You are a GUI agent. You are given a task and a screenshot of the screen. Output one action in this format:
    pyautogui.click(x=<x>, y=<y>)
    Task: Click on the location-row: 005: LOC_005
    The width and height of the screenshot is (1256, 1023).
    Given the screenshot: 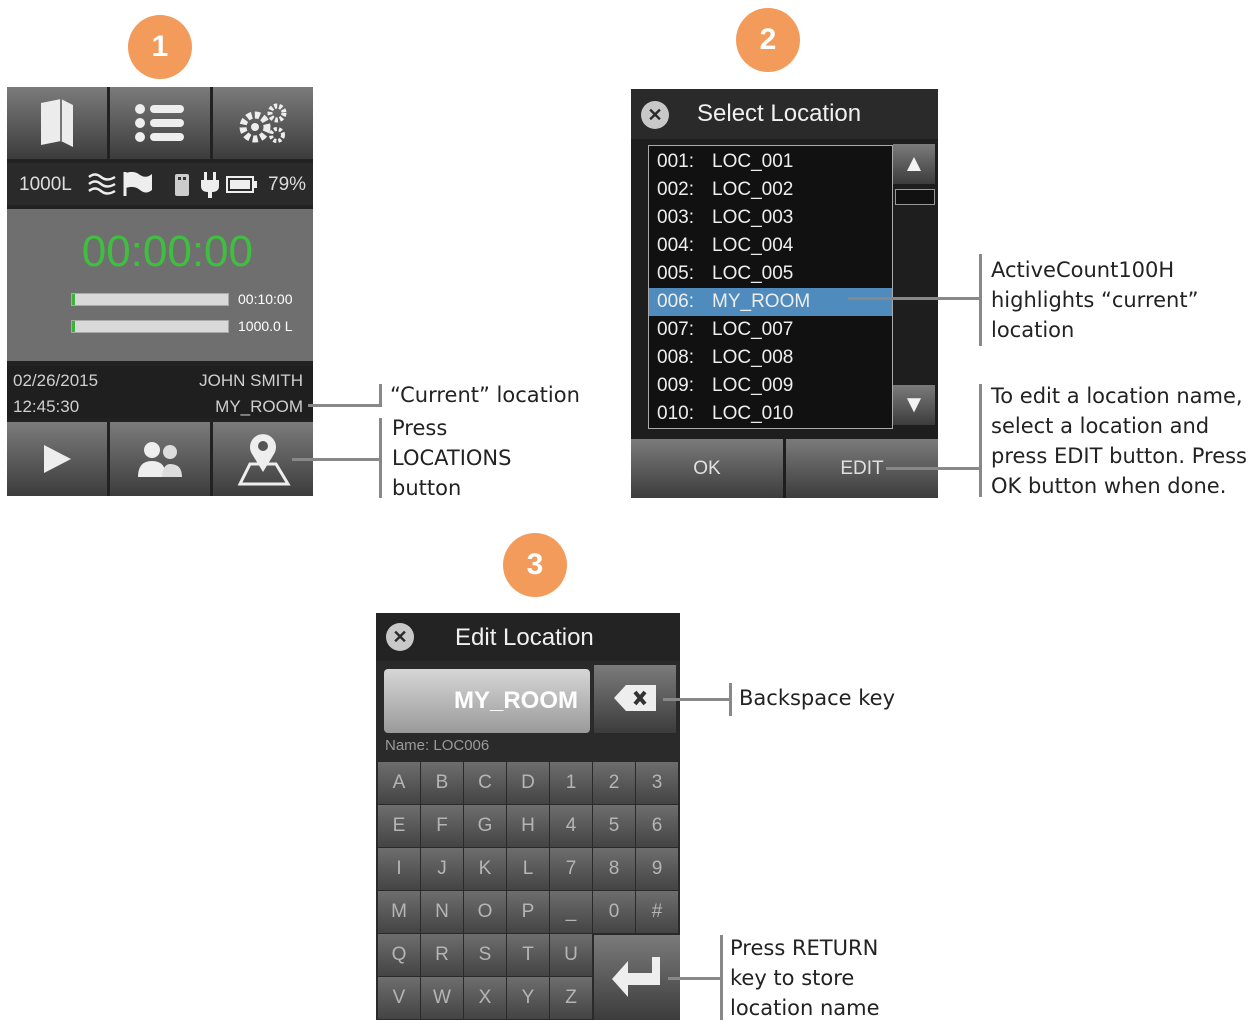 What is the action you would take?
    pyautogui.click(x=770, y=274)
    